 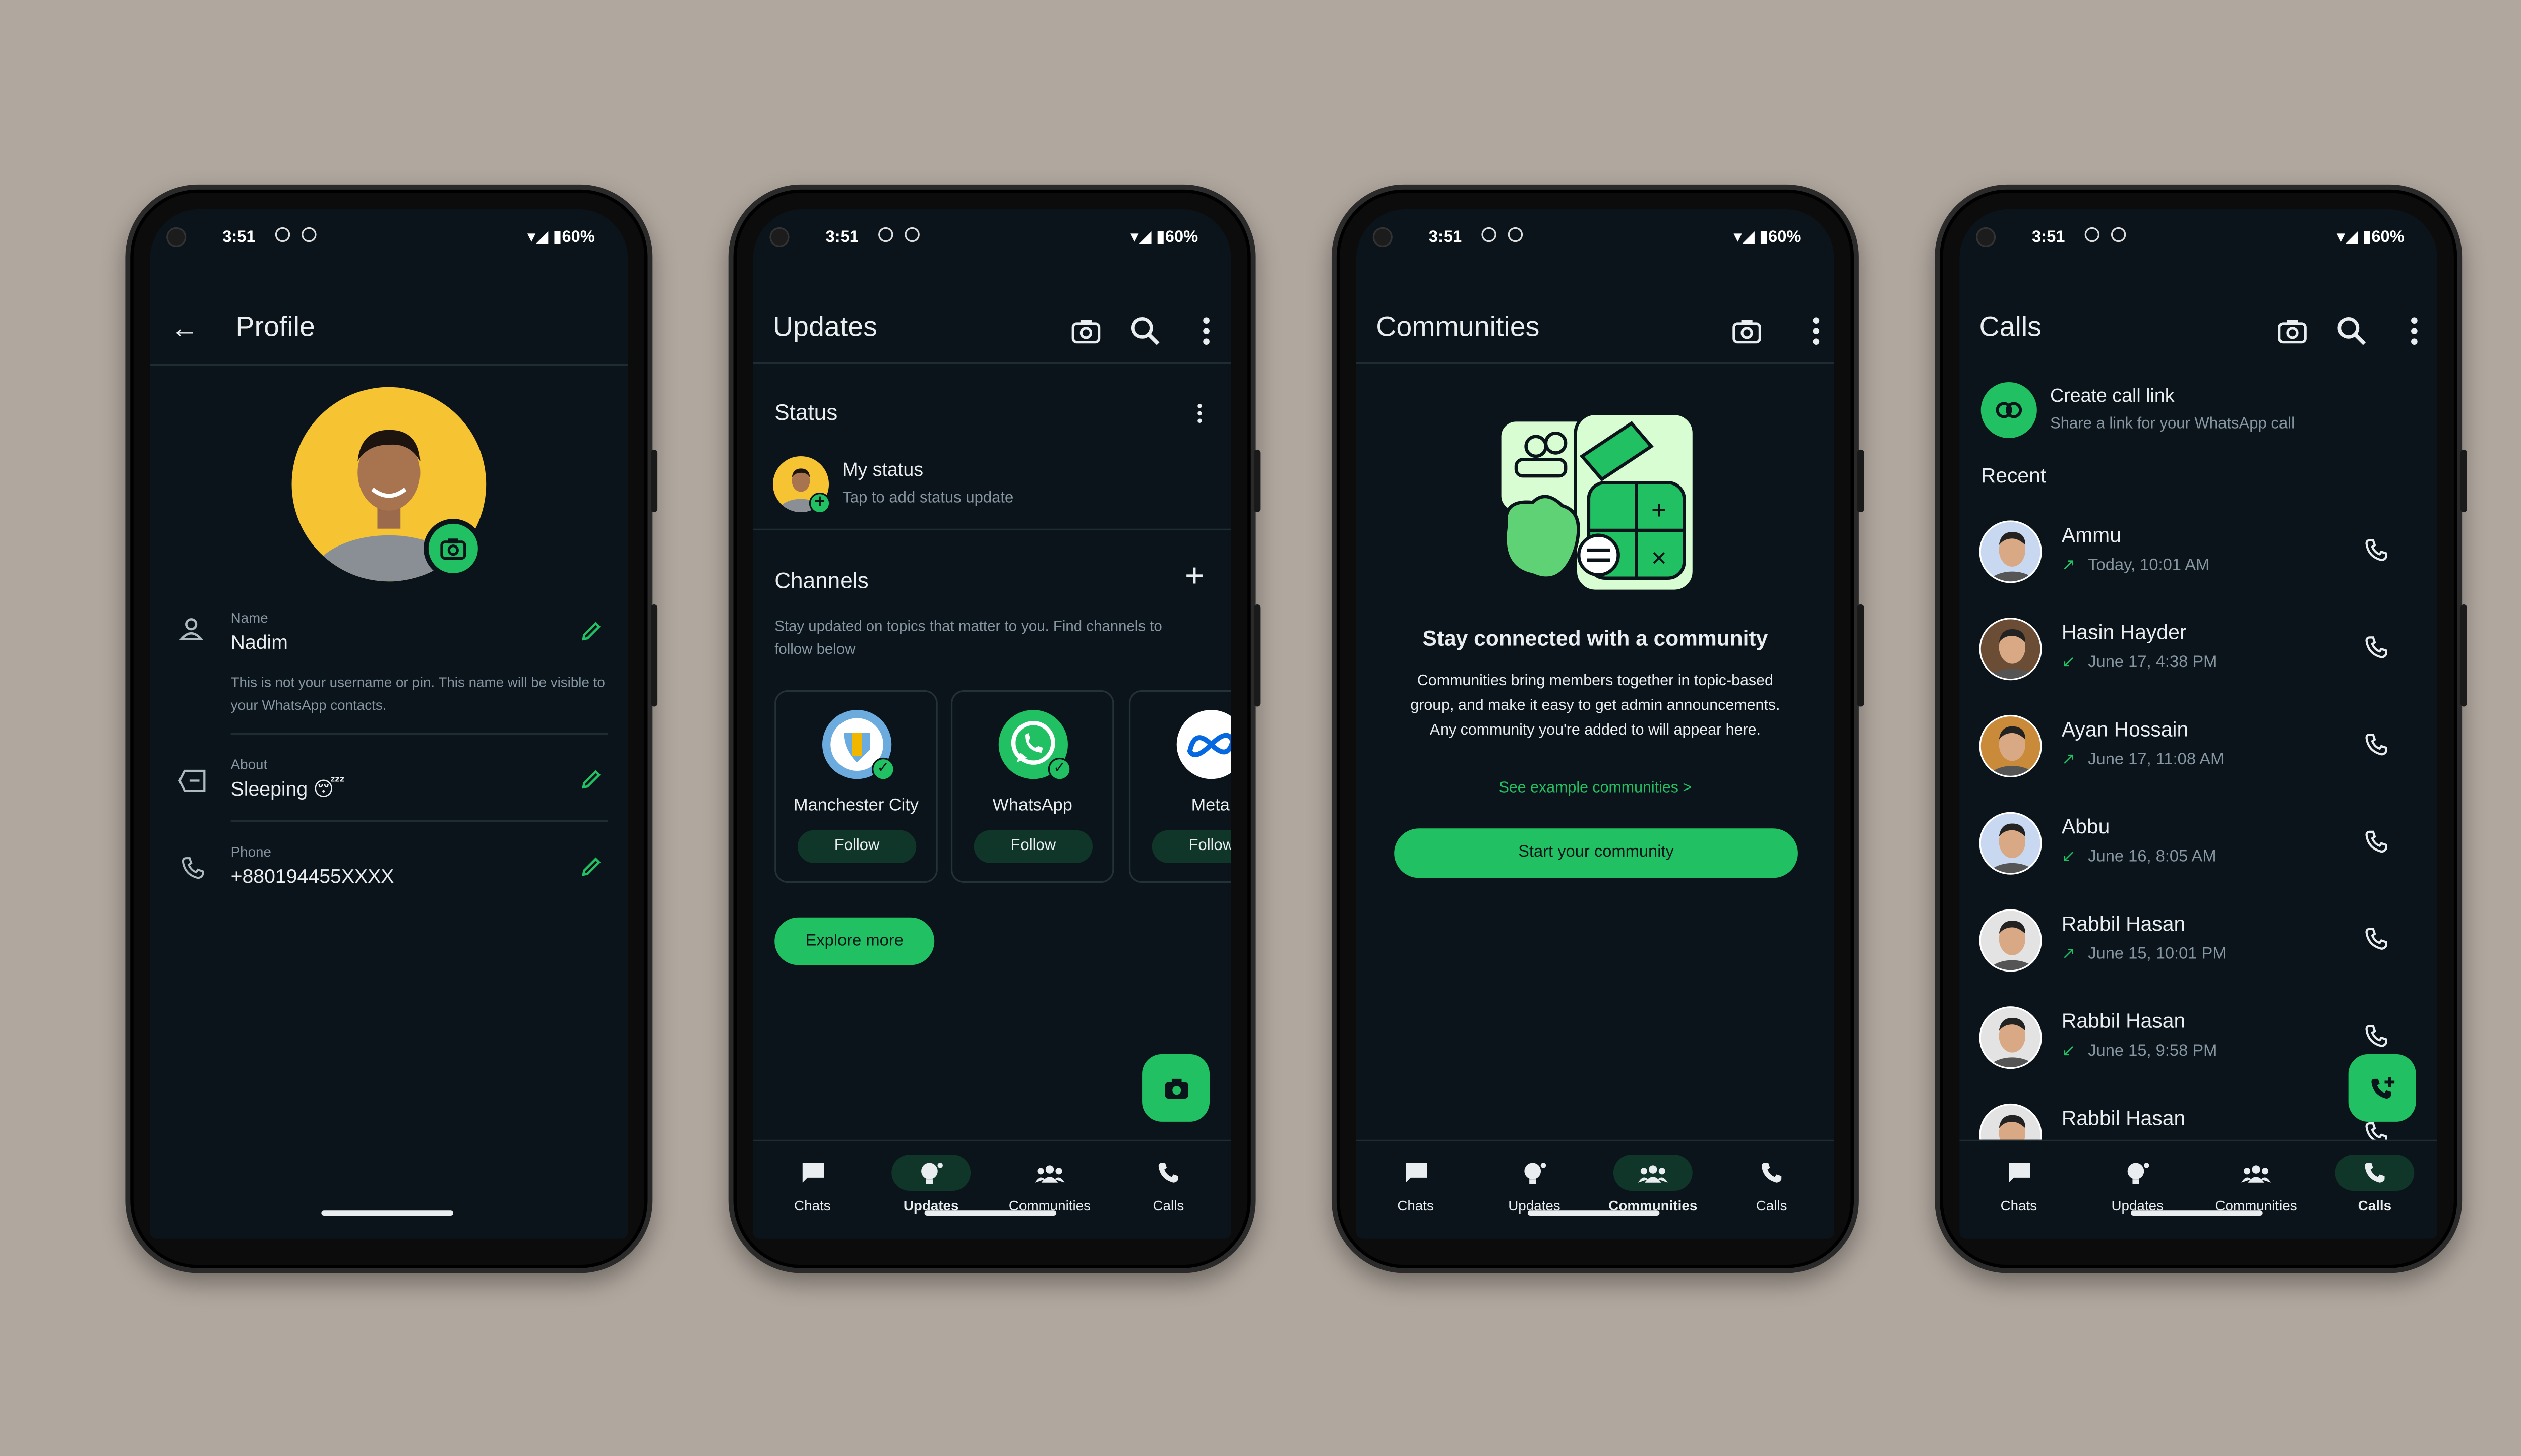 I want to click on start-community-button: Start your community, so click(x=1596, y=853).